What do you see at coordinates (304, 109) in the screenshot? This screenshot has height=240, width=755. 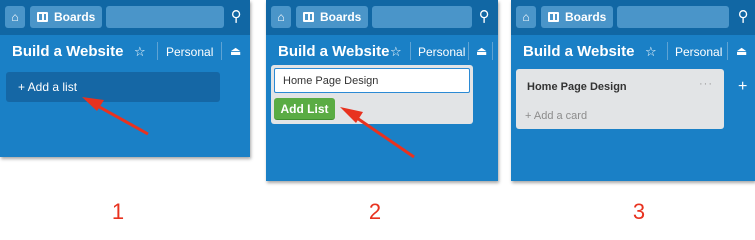 I see `add-list-submit-button: Add List` at bounding box center [304, 109].